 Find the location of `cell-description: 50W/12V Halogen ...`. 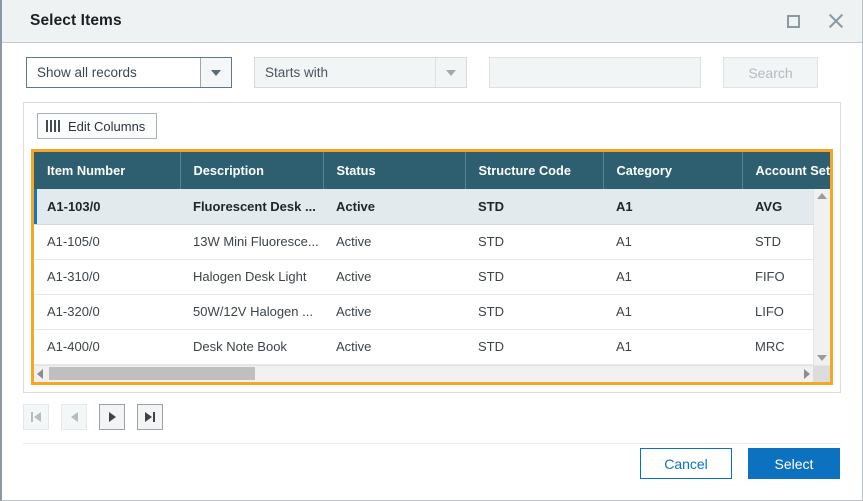

cell-description: 50W/12V Halogen ... is located at coordinates (251, 312).